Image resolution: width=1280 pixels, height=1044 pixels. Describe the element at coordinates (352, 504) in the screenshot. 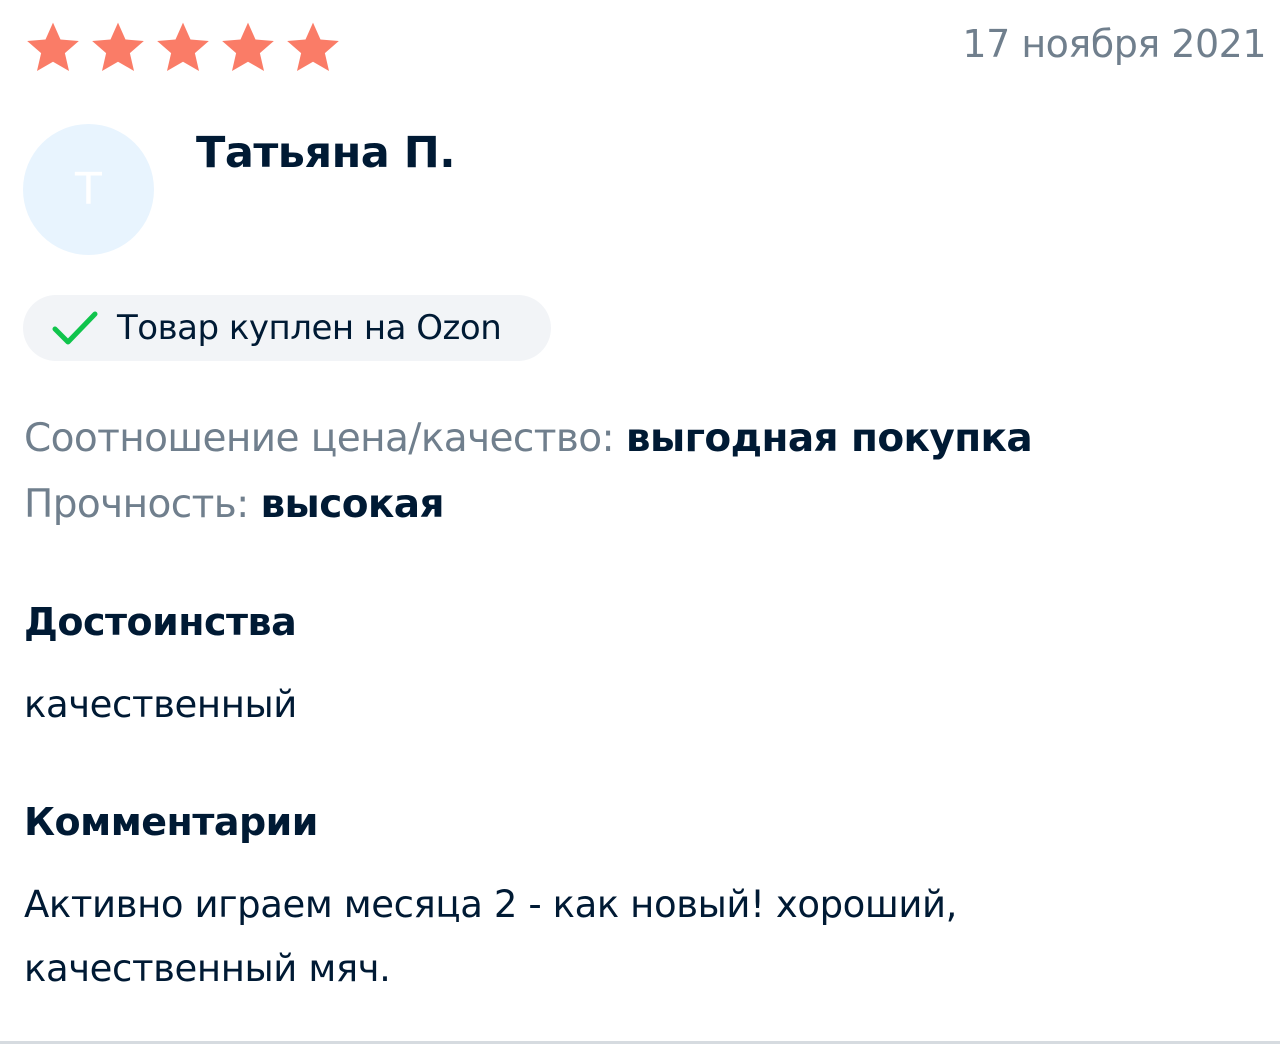

I see `property-value: высокая` at that location.